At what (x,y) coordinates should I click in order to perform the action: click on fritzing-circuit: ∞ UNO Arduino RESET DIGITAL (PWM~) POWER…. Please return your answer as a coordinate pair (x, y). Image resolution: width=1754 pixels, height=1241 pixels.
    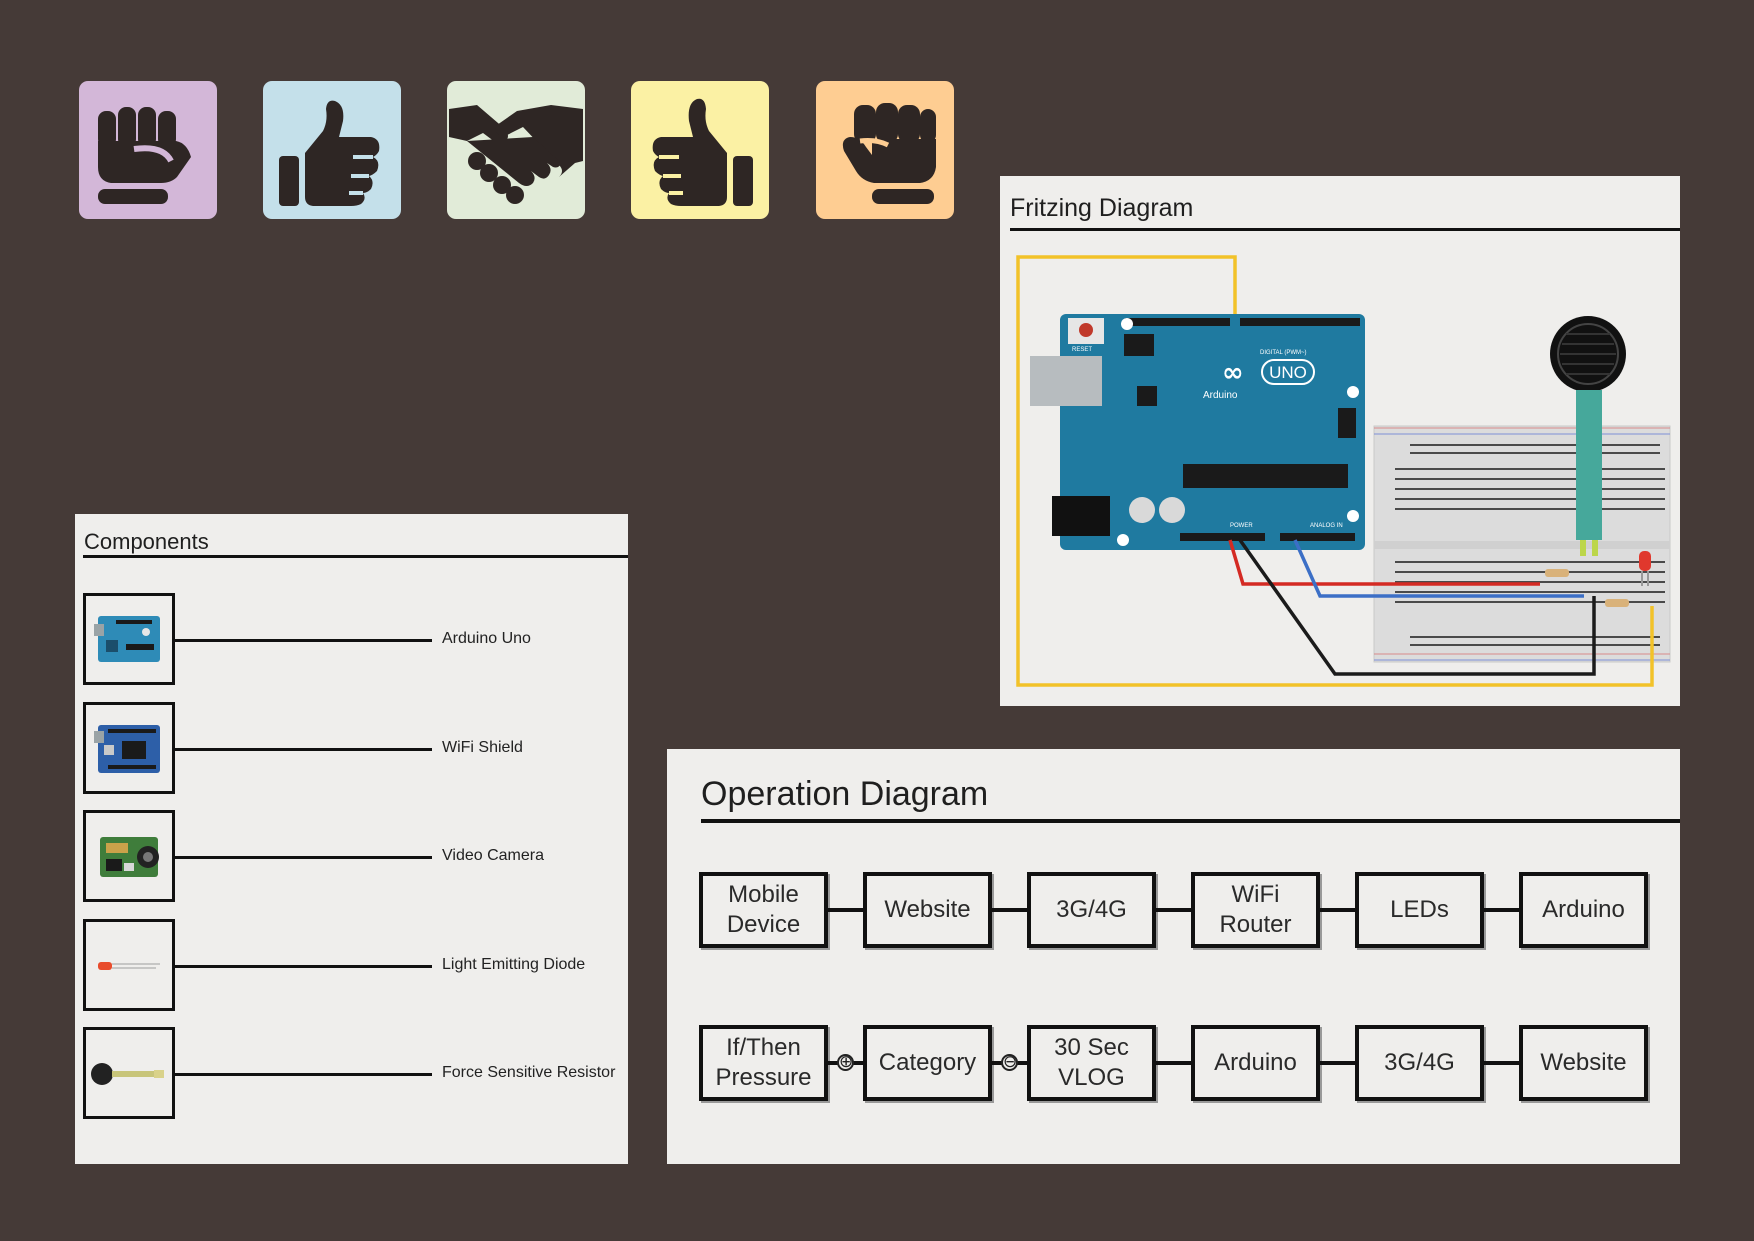
    Looking at the image, I should click on (1343, 471).